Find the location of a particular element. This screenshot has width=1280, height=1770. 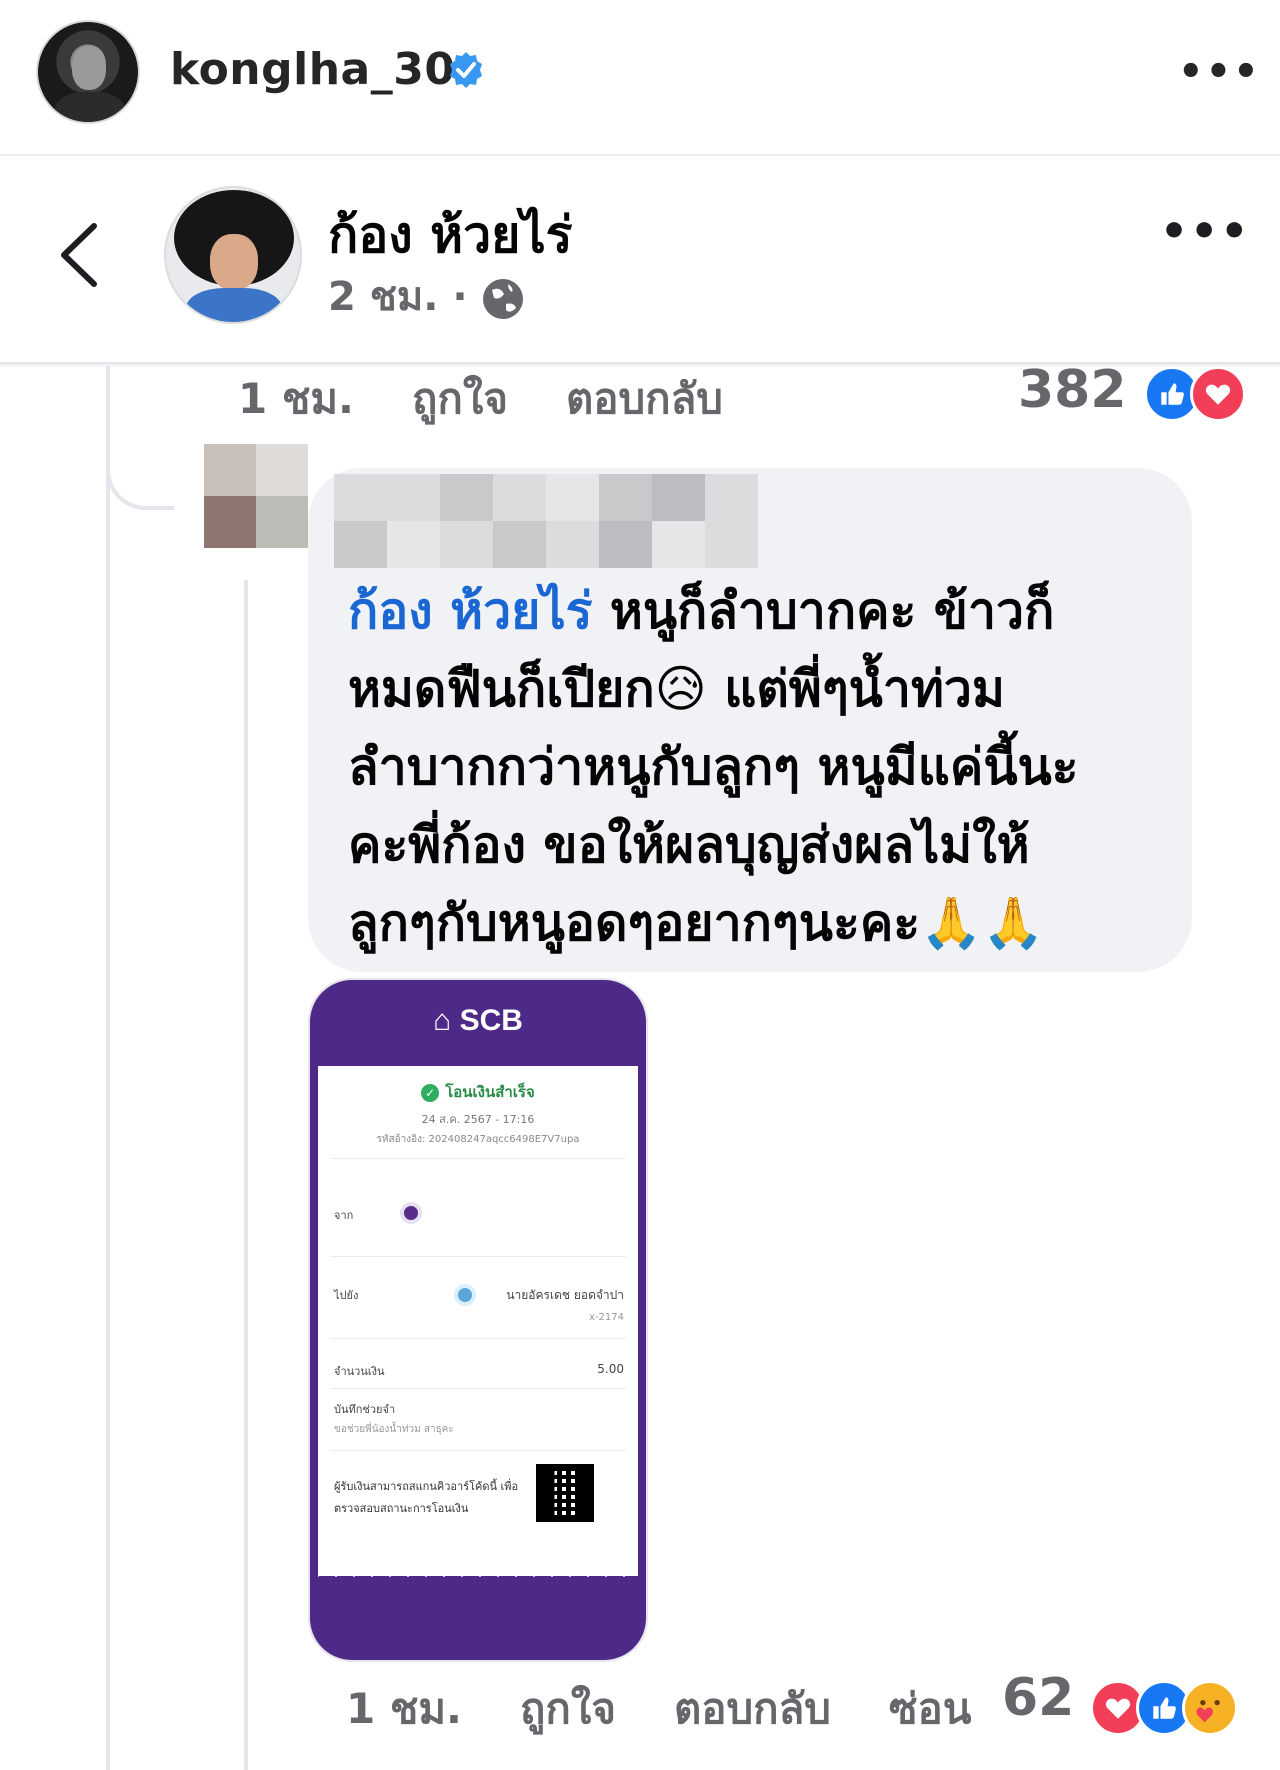

username: konglha_30 is located at coordinates (312, 69).